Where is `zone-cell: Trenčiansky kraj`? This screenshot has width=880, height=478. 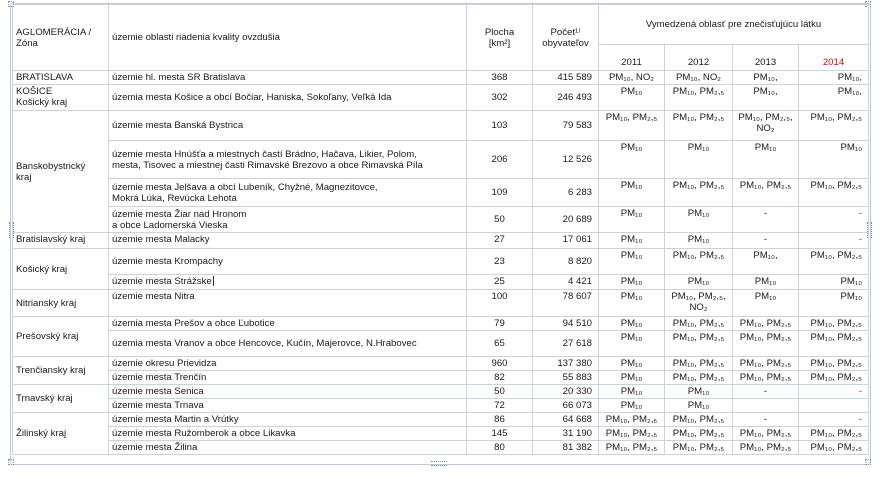 zone-cell: Trenčiansky kraj is located at coordinates (60, 370).